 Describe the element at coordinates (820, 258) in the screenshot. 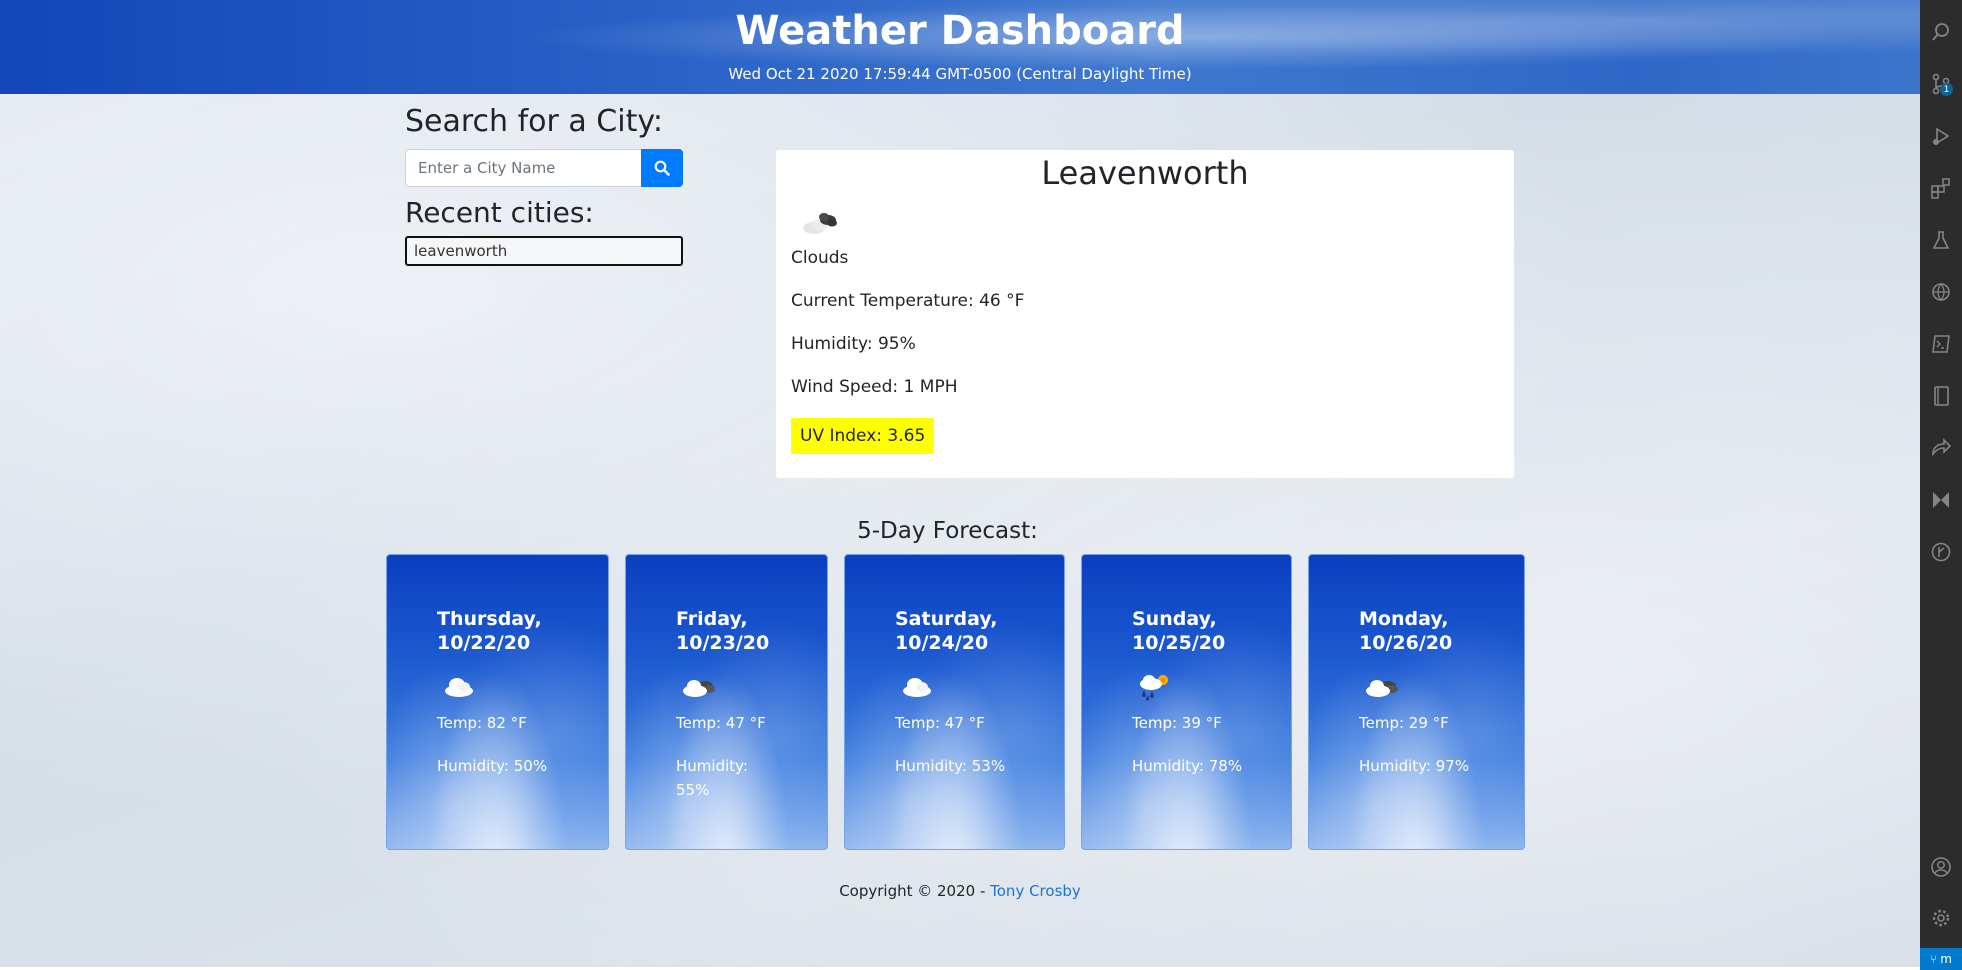

I see `current-condition: Clouds` at that location.